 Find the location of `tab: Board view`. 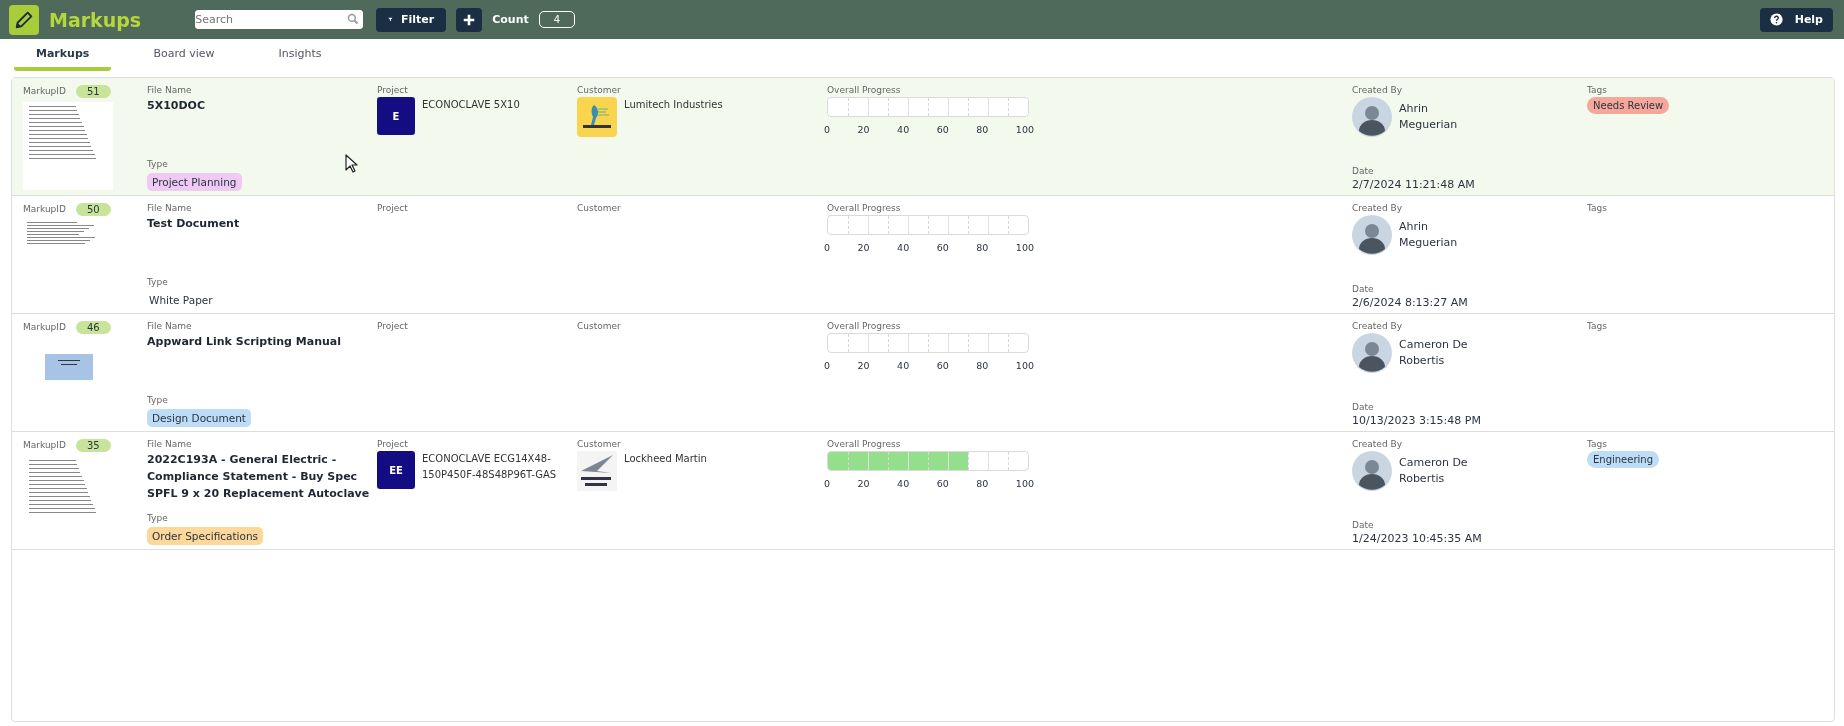

tab: Board view is located at coordinates (184, 55).